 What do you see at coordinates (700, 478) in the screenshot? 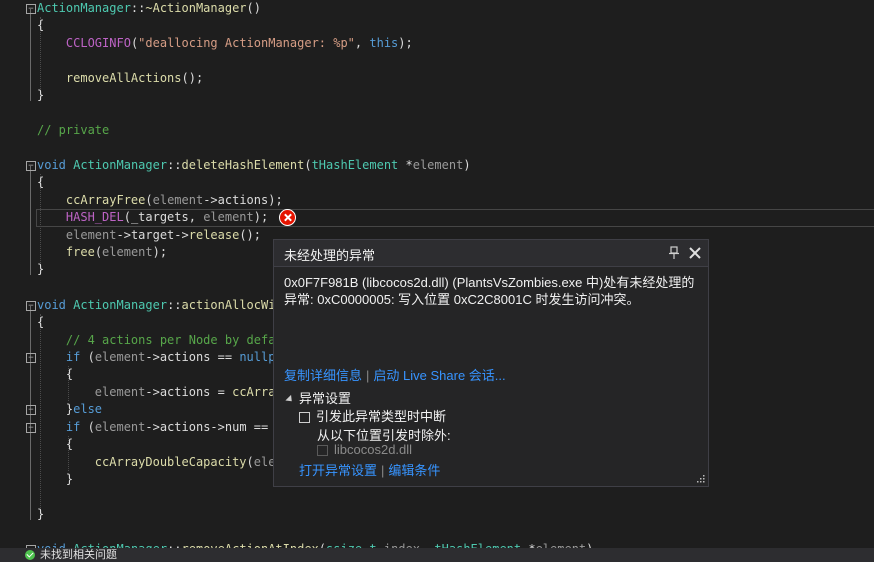
I see `resize-grip-icon` at bounding box center [700, 478].